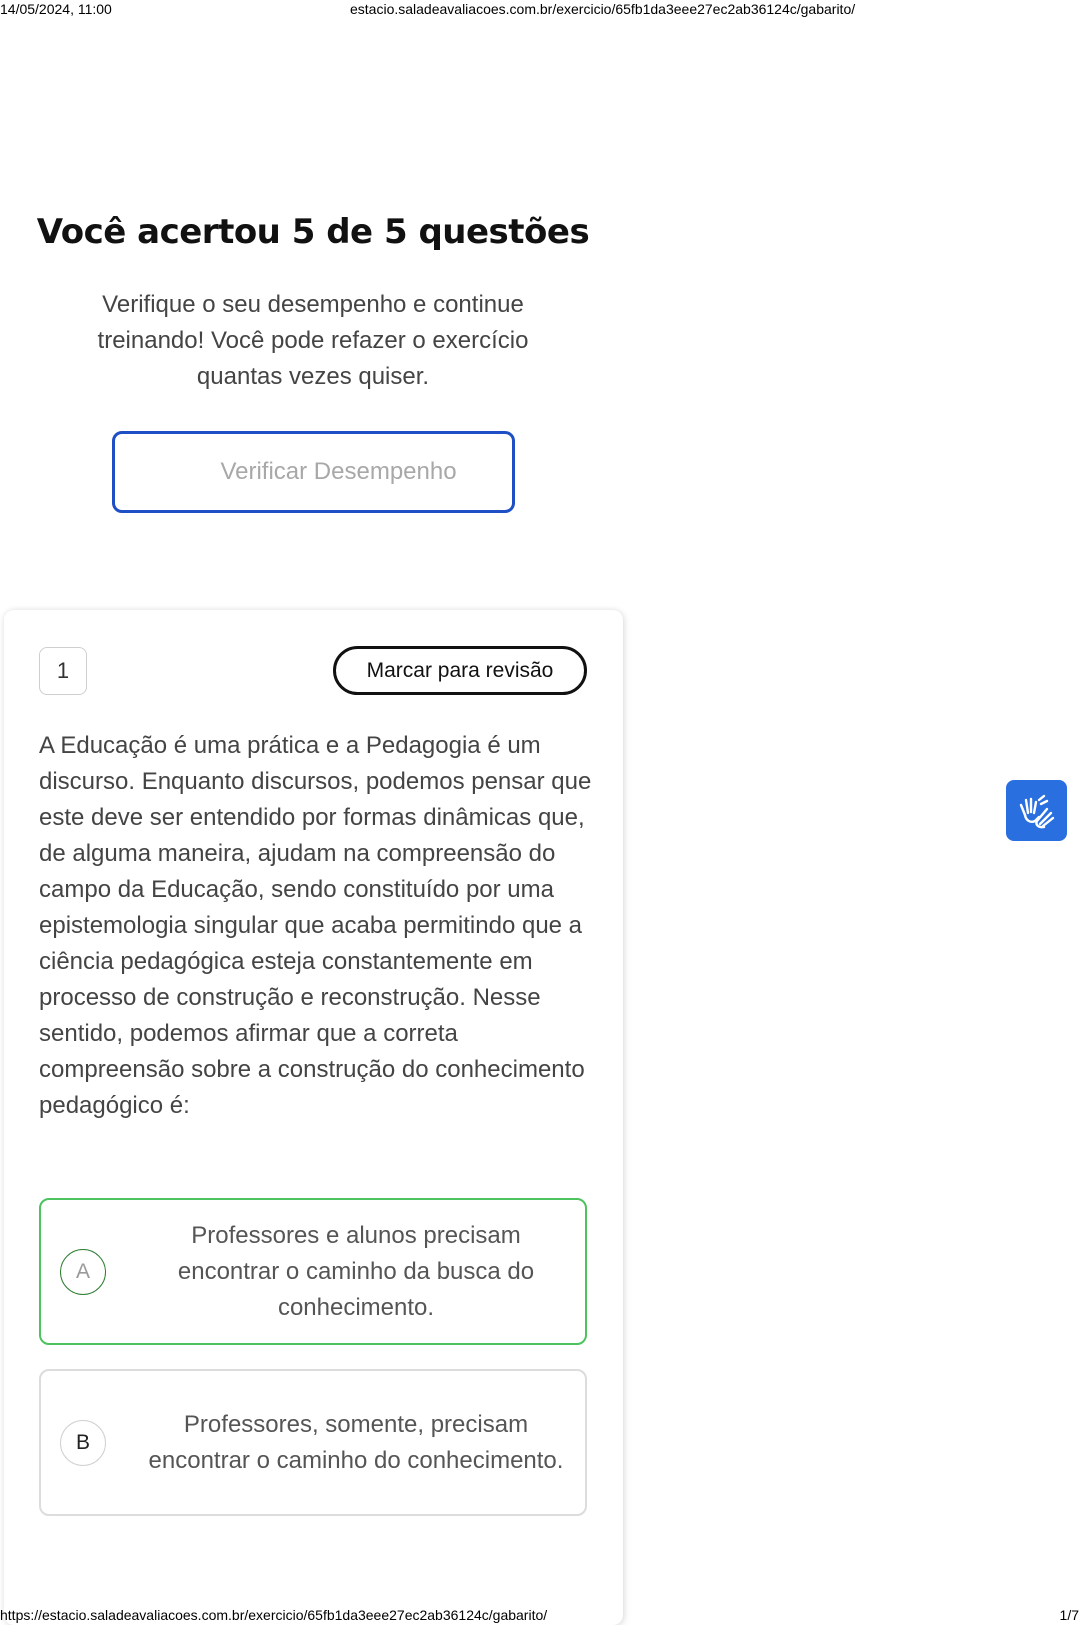 The height and width of the screenshot is (1625, 1087). I want to click on question-number: 1, so click(63, 671).